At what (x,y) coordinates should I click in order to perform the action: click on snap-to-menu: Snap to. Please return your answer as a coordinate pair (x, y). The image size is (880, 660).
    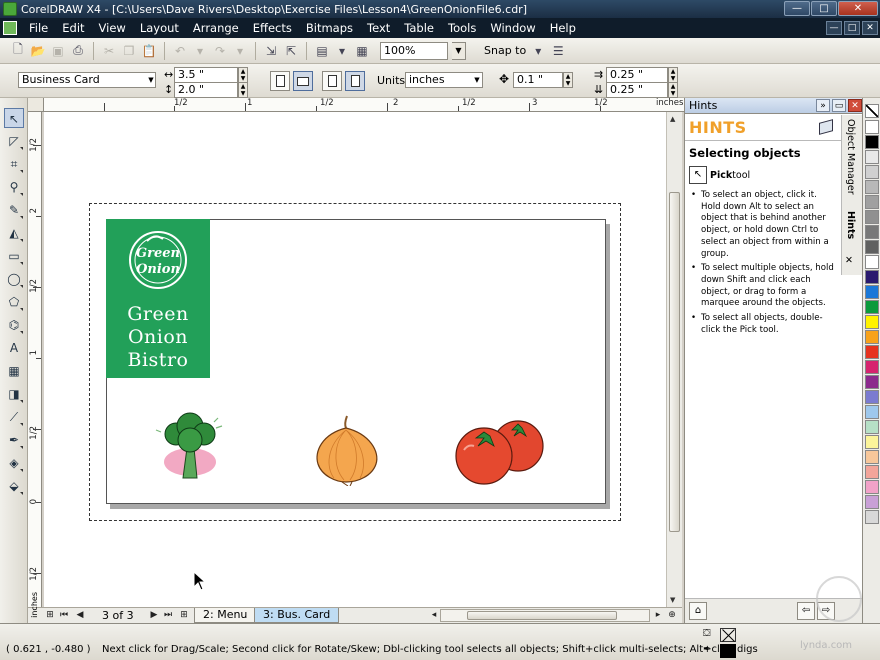
    Looking at the image, I should click on (505, 50).